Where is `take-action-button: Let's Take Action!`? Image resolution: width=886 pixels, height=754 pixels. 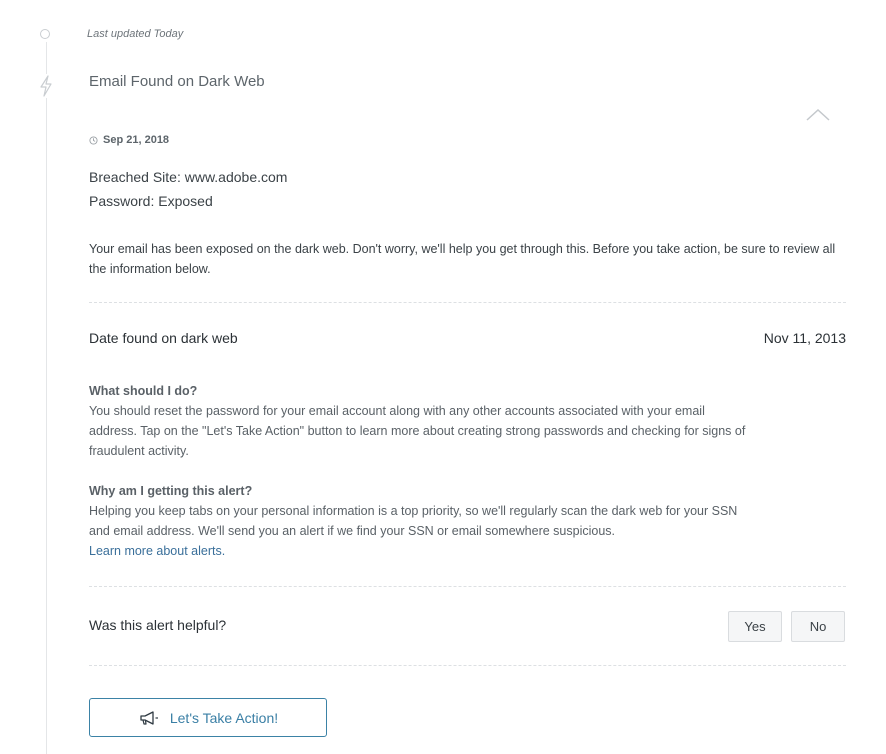
take-action-button: Let's Take Action! is located at coordinates (208, 717).